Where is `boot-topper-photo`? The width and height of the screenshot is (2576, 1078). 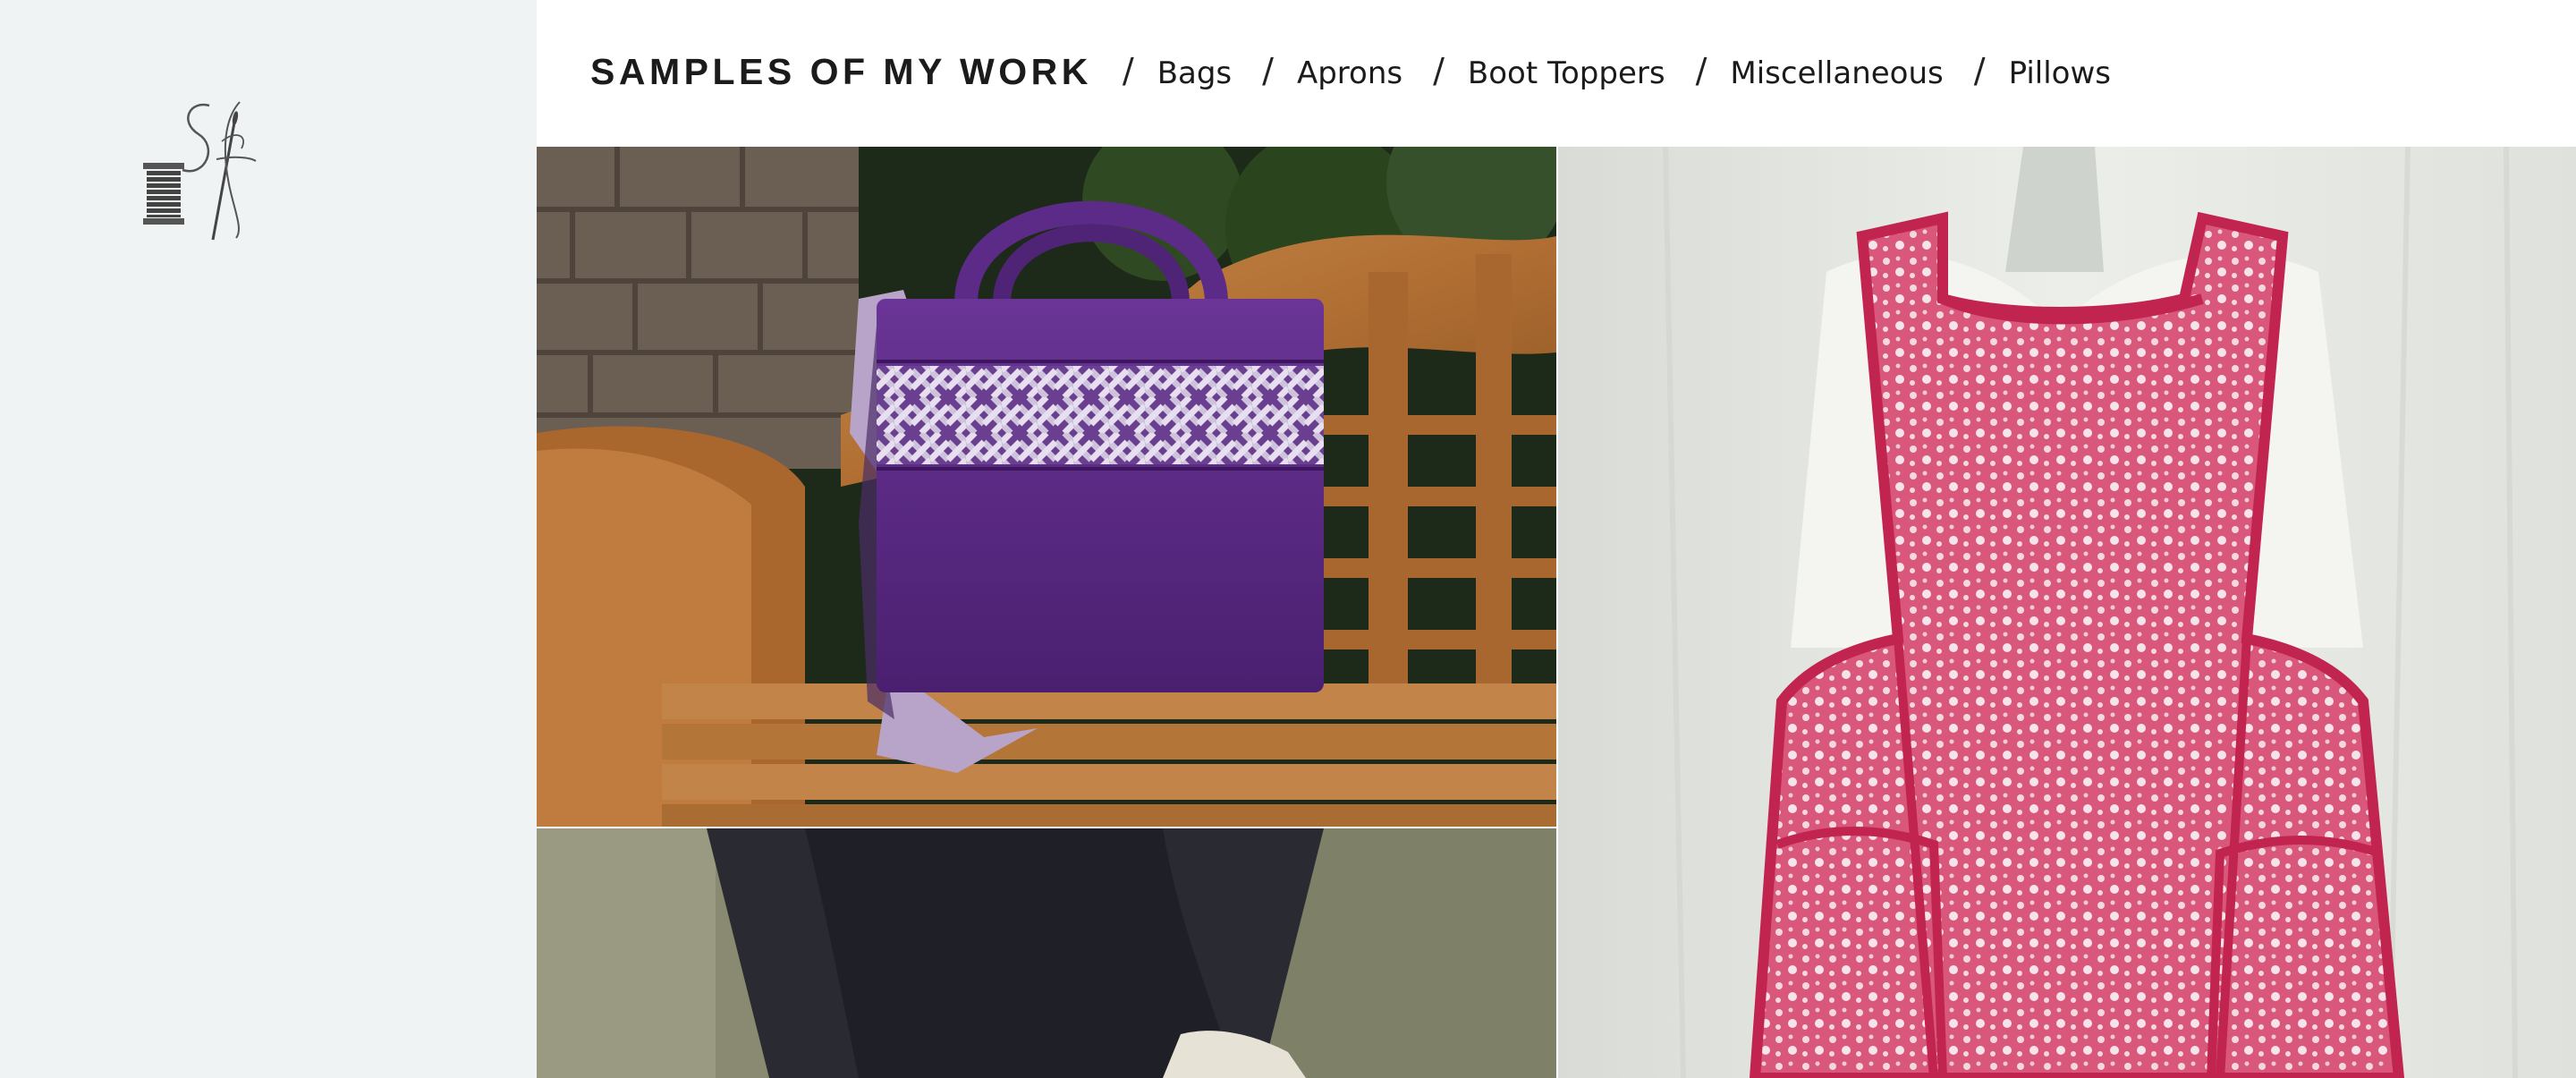 boot-topper-photo is located at coordinates (1046, 953).